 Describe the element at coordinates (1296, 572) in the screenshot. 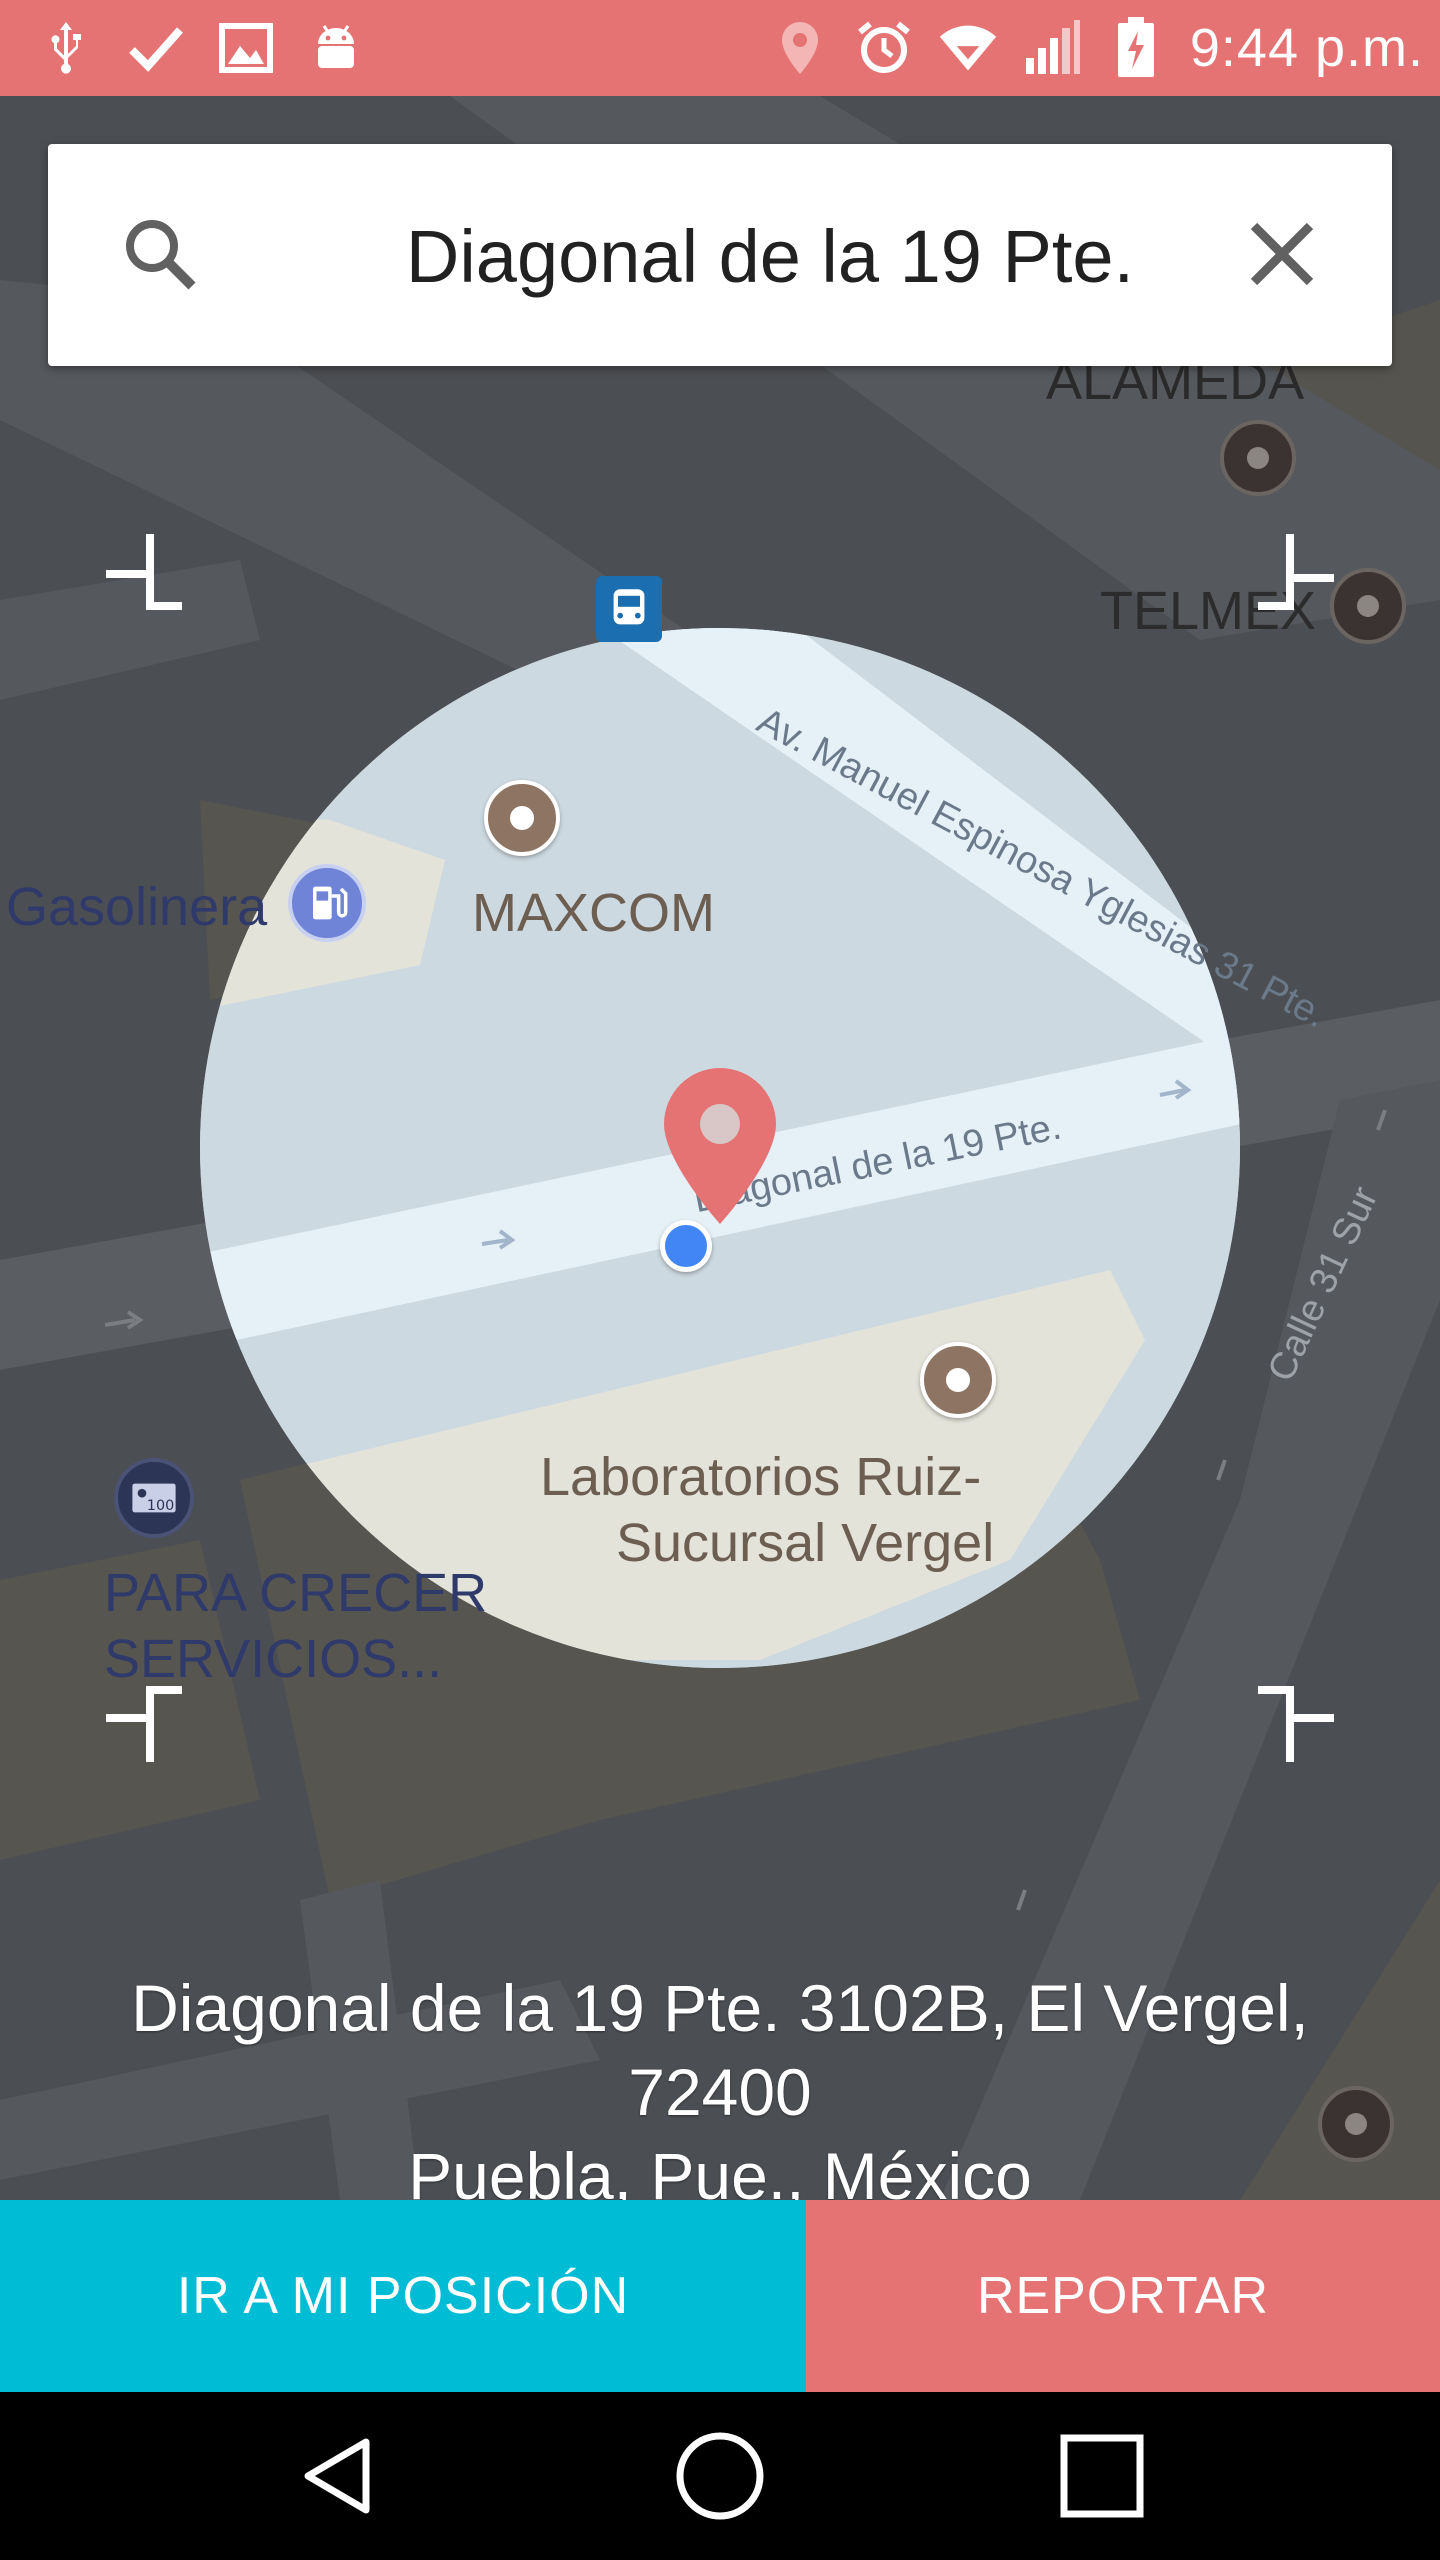

I see `corner-bracket-top-right-icon` at that location.